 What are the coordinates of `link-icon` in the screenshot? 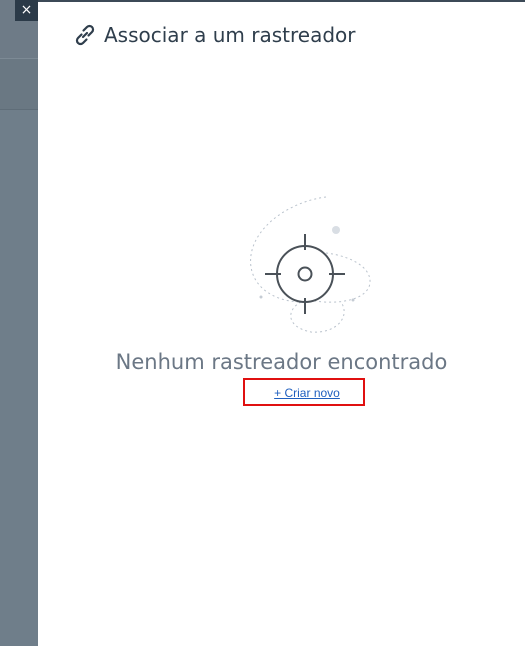 It's located at (85, 35).